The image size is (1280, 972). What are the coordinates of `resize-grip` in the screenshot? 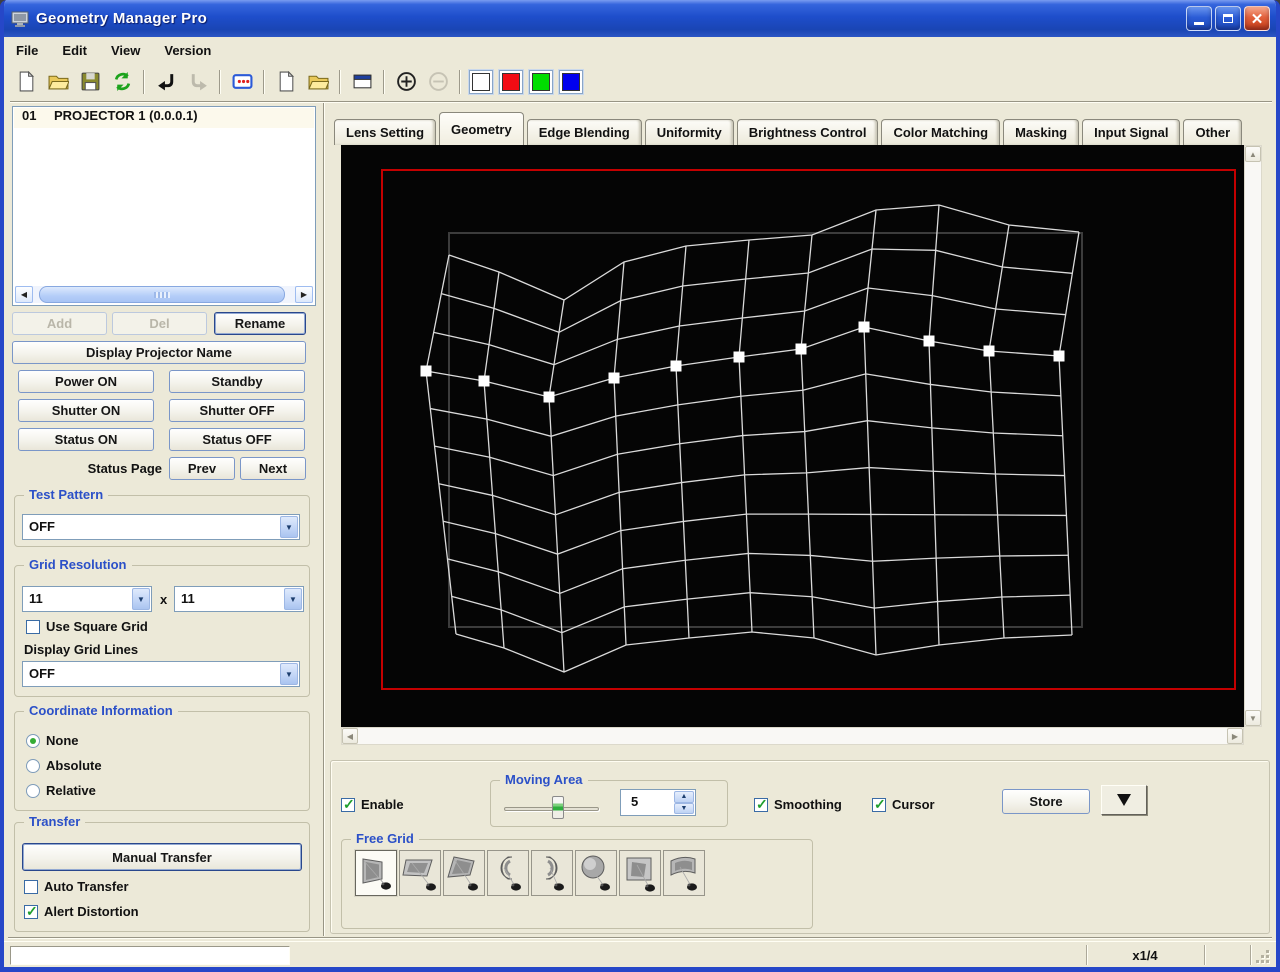 It's located at (1263, 957).